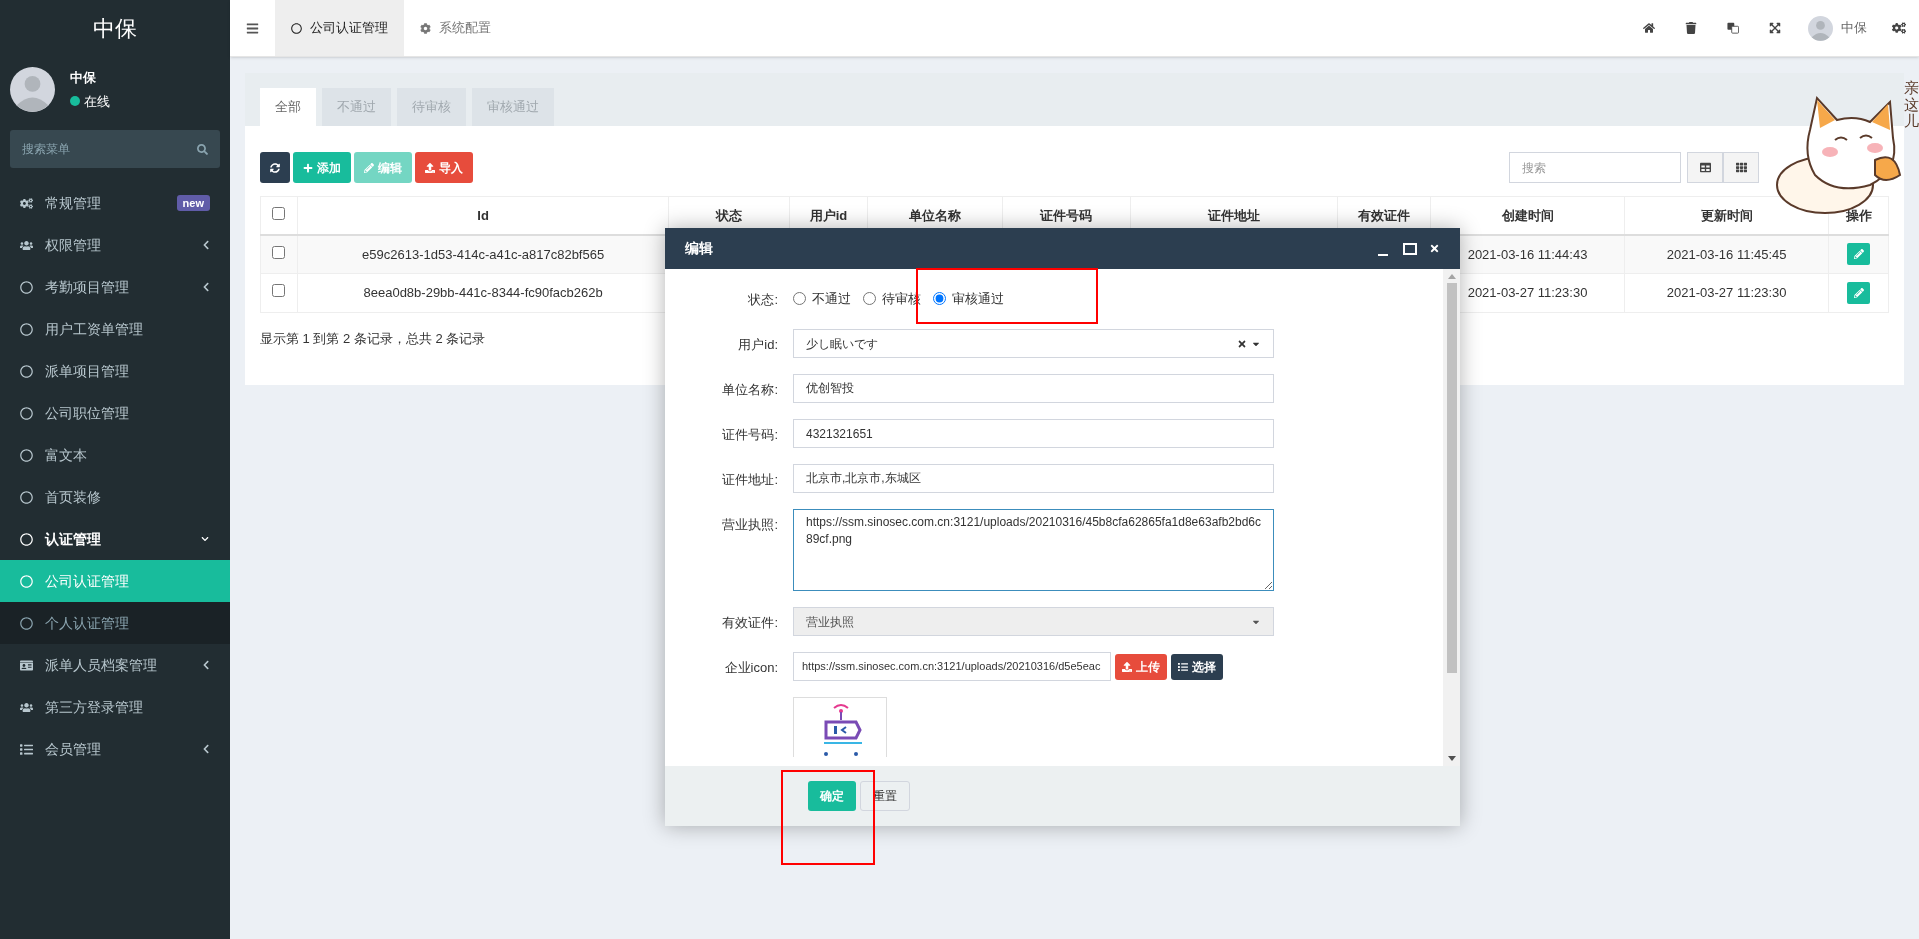  I want to click on user-status: 在线, so click(97, 101).